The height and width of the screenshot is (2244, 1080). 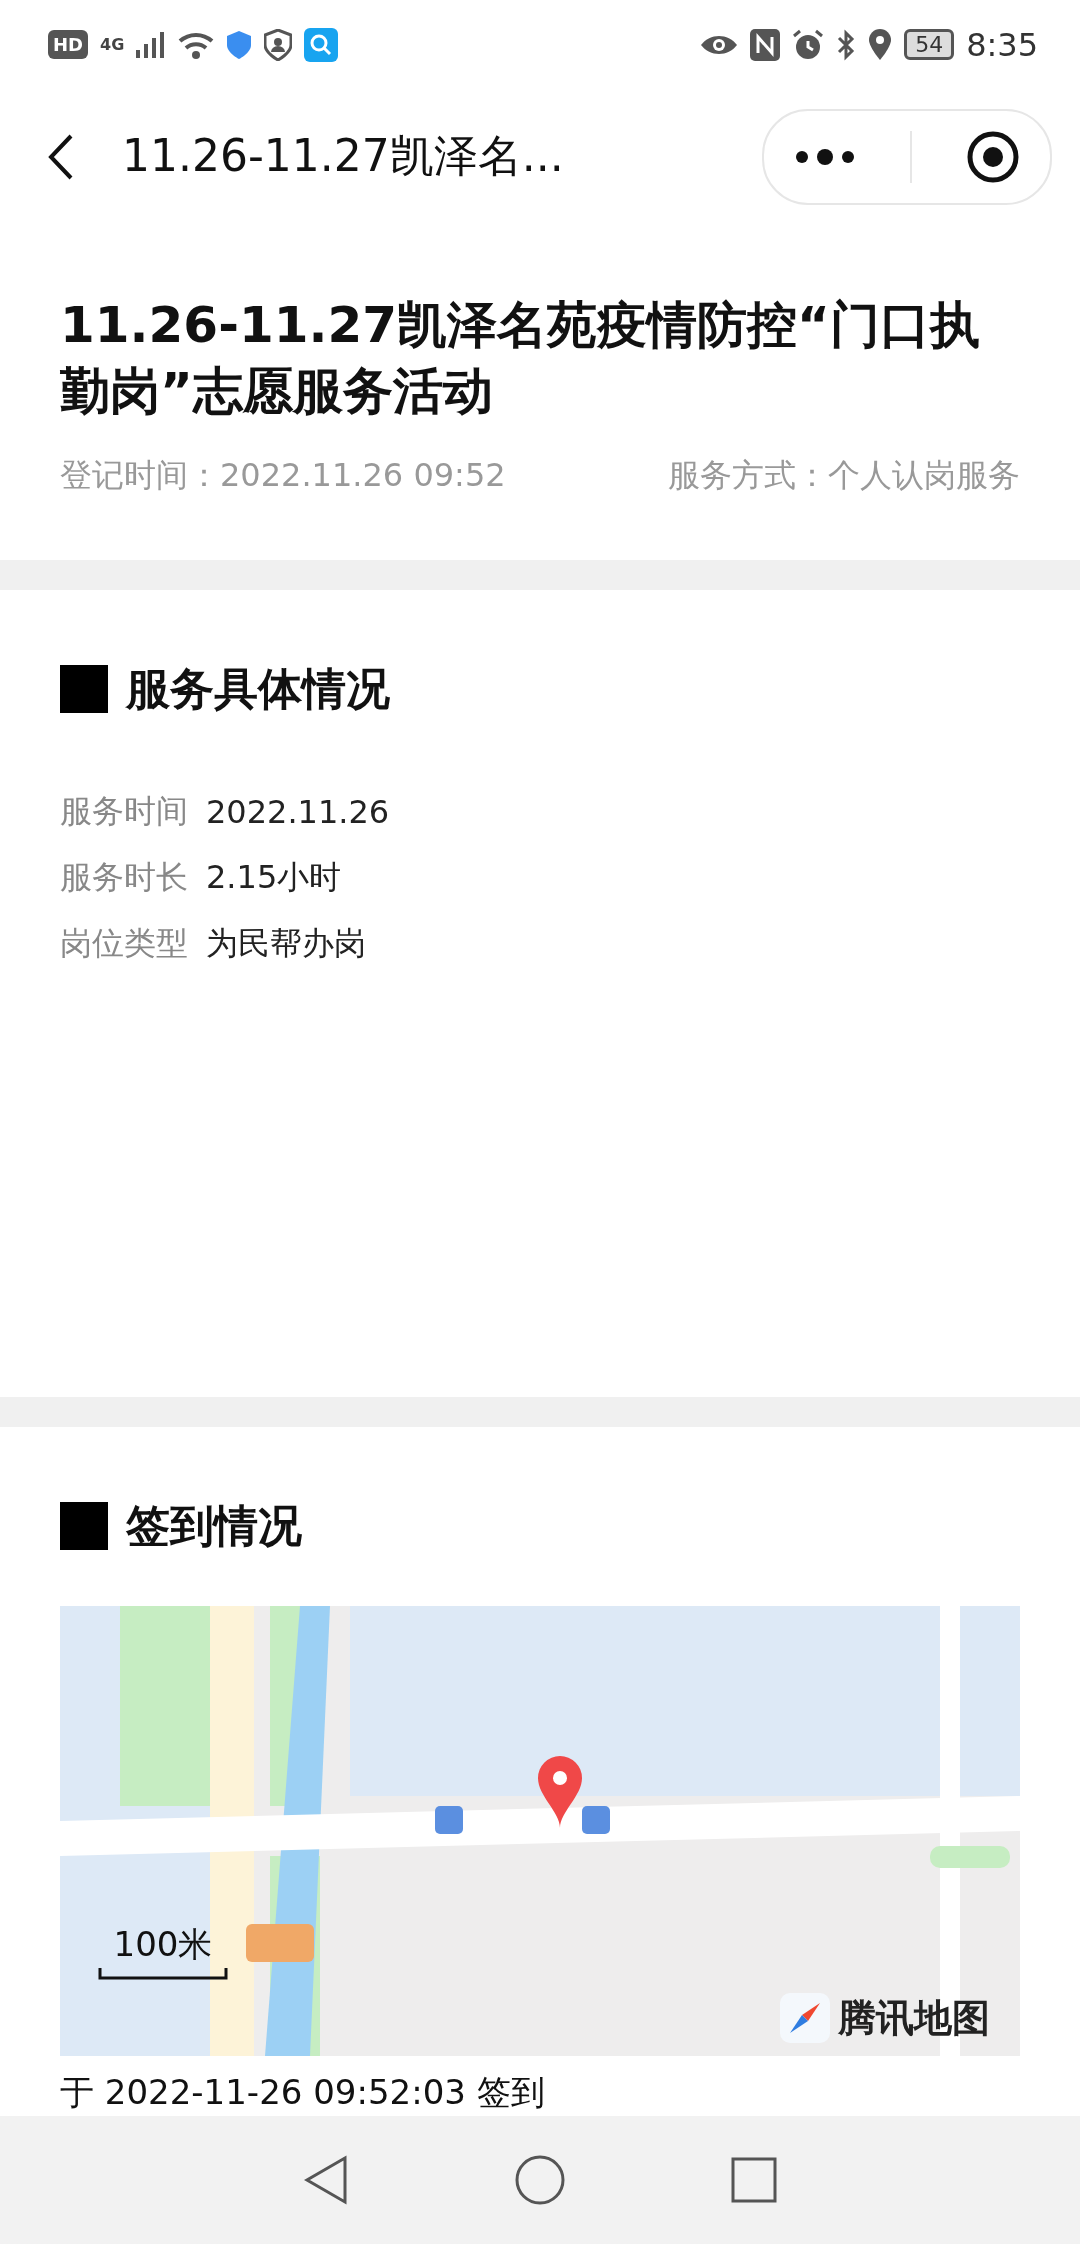 What do you see at coordinates (68, 45) in the screenshot?
I see `hd-badge: HD` at bounding box center [68, 45].